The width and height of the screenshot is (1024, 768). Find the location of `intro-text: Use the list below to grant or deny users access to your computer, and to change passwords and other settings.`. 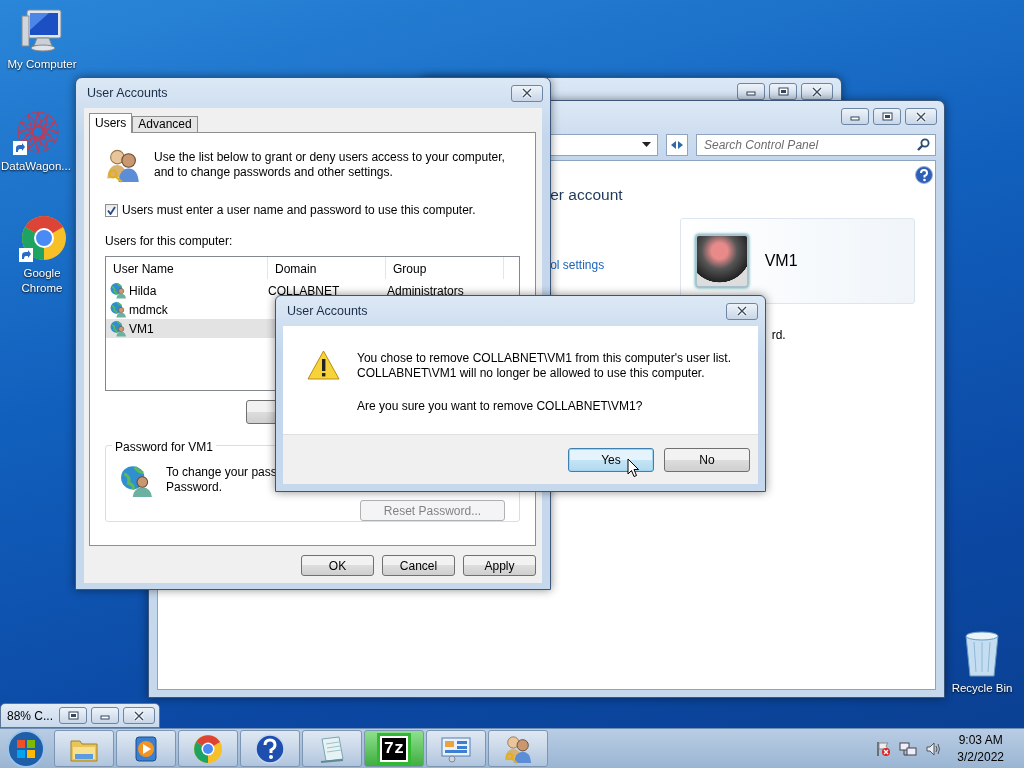

intro-text: Use the list below to grant or deny users access to your computer, and to change passwords and other settings. is located at coordinates (329, 165).